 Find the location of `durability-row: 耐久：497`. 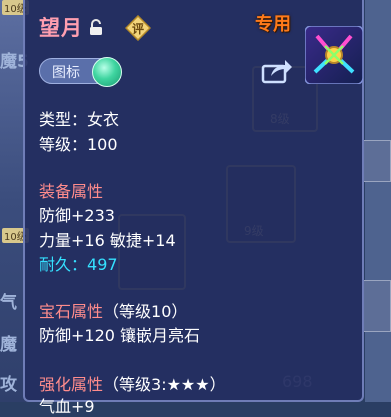

durability-row: 耐久：497 is located at coordinates (78, 263).